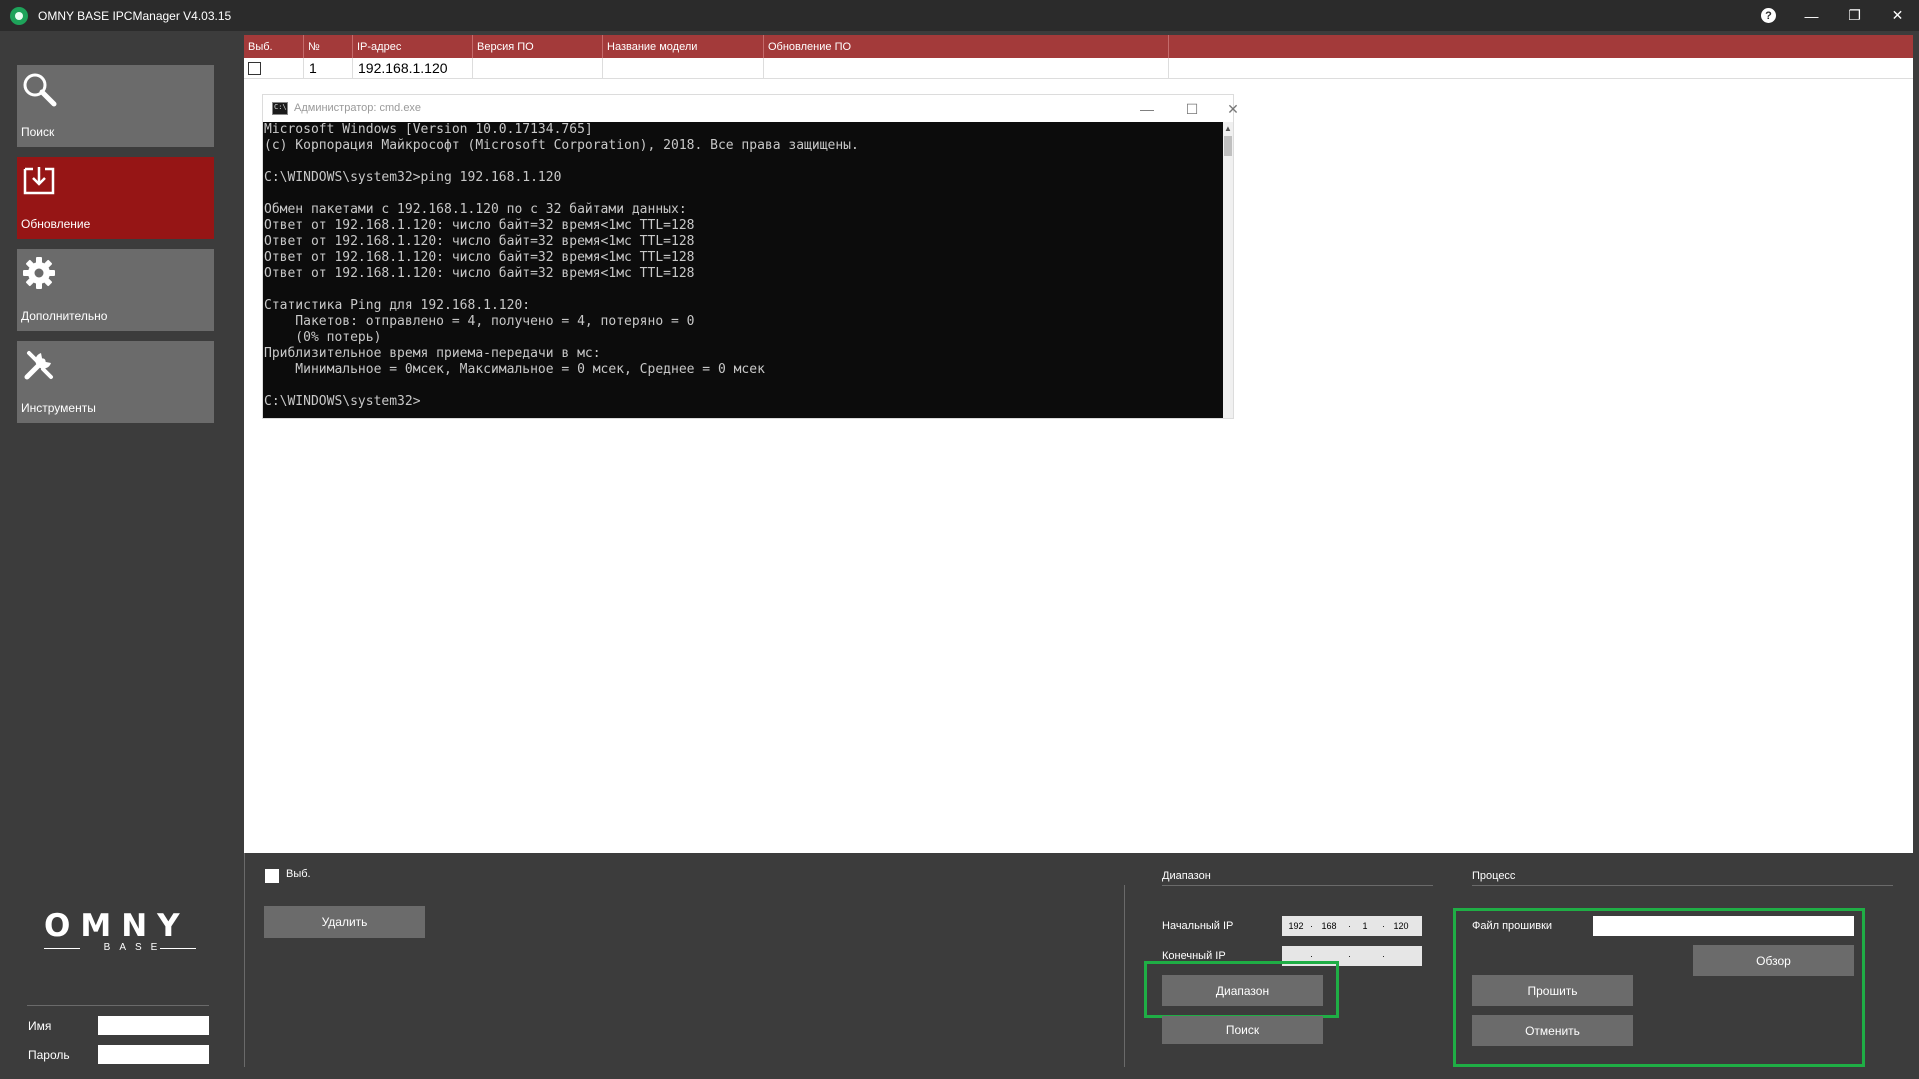 The image size is (1919, 1079). I want to click on row-model, so click(683, 68).